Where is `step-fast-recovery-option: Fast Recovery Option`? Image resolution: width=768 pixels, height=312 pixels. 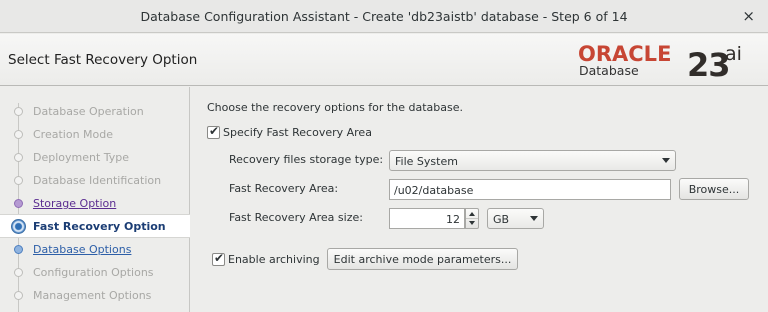 step-fast-recovery-option: Fast Recovery Option is located at coordinates (95, 226).